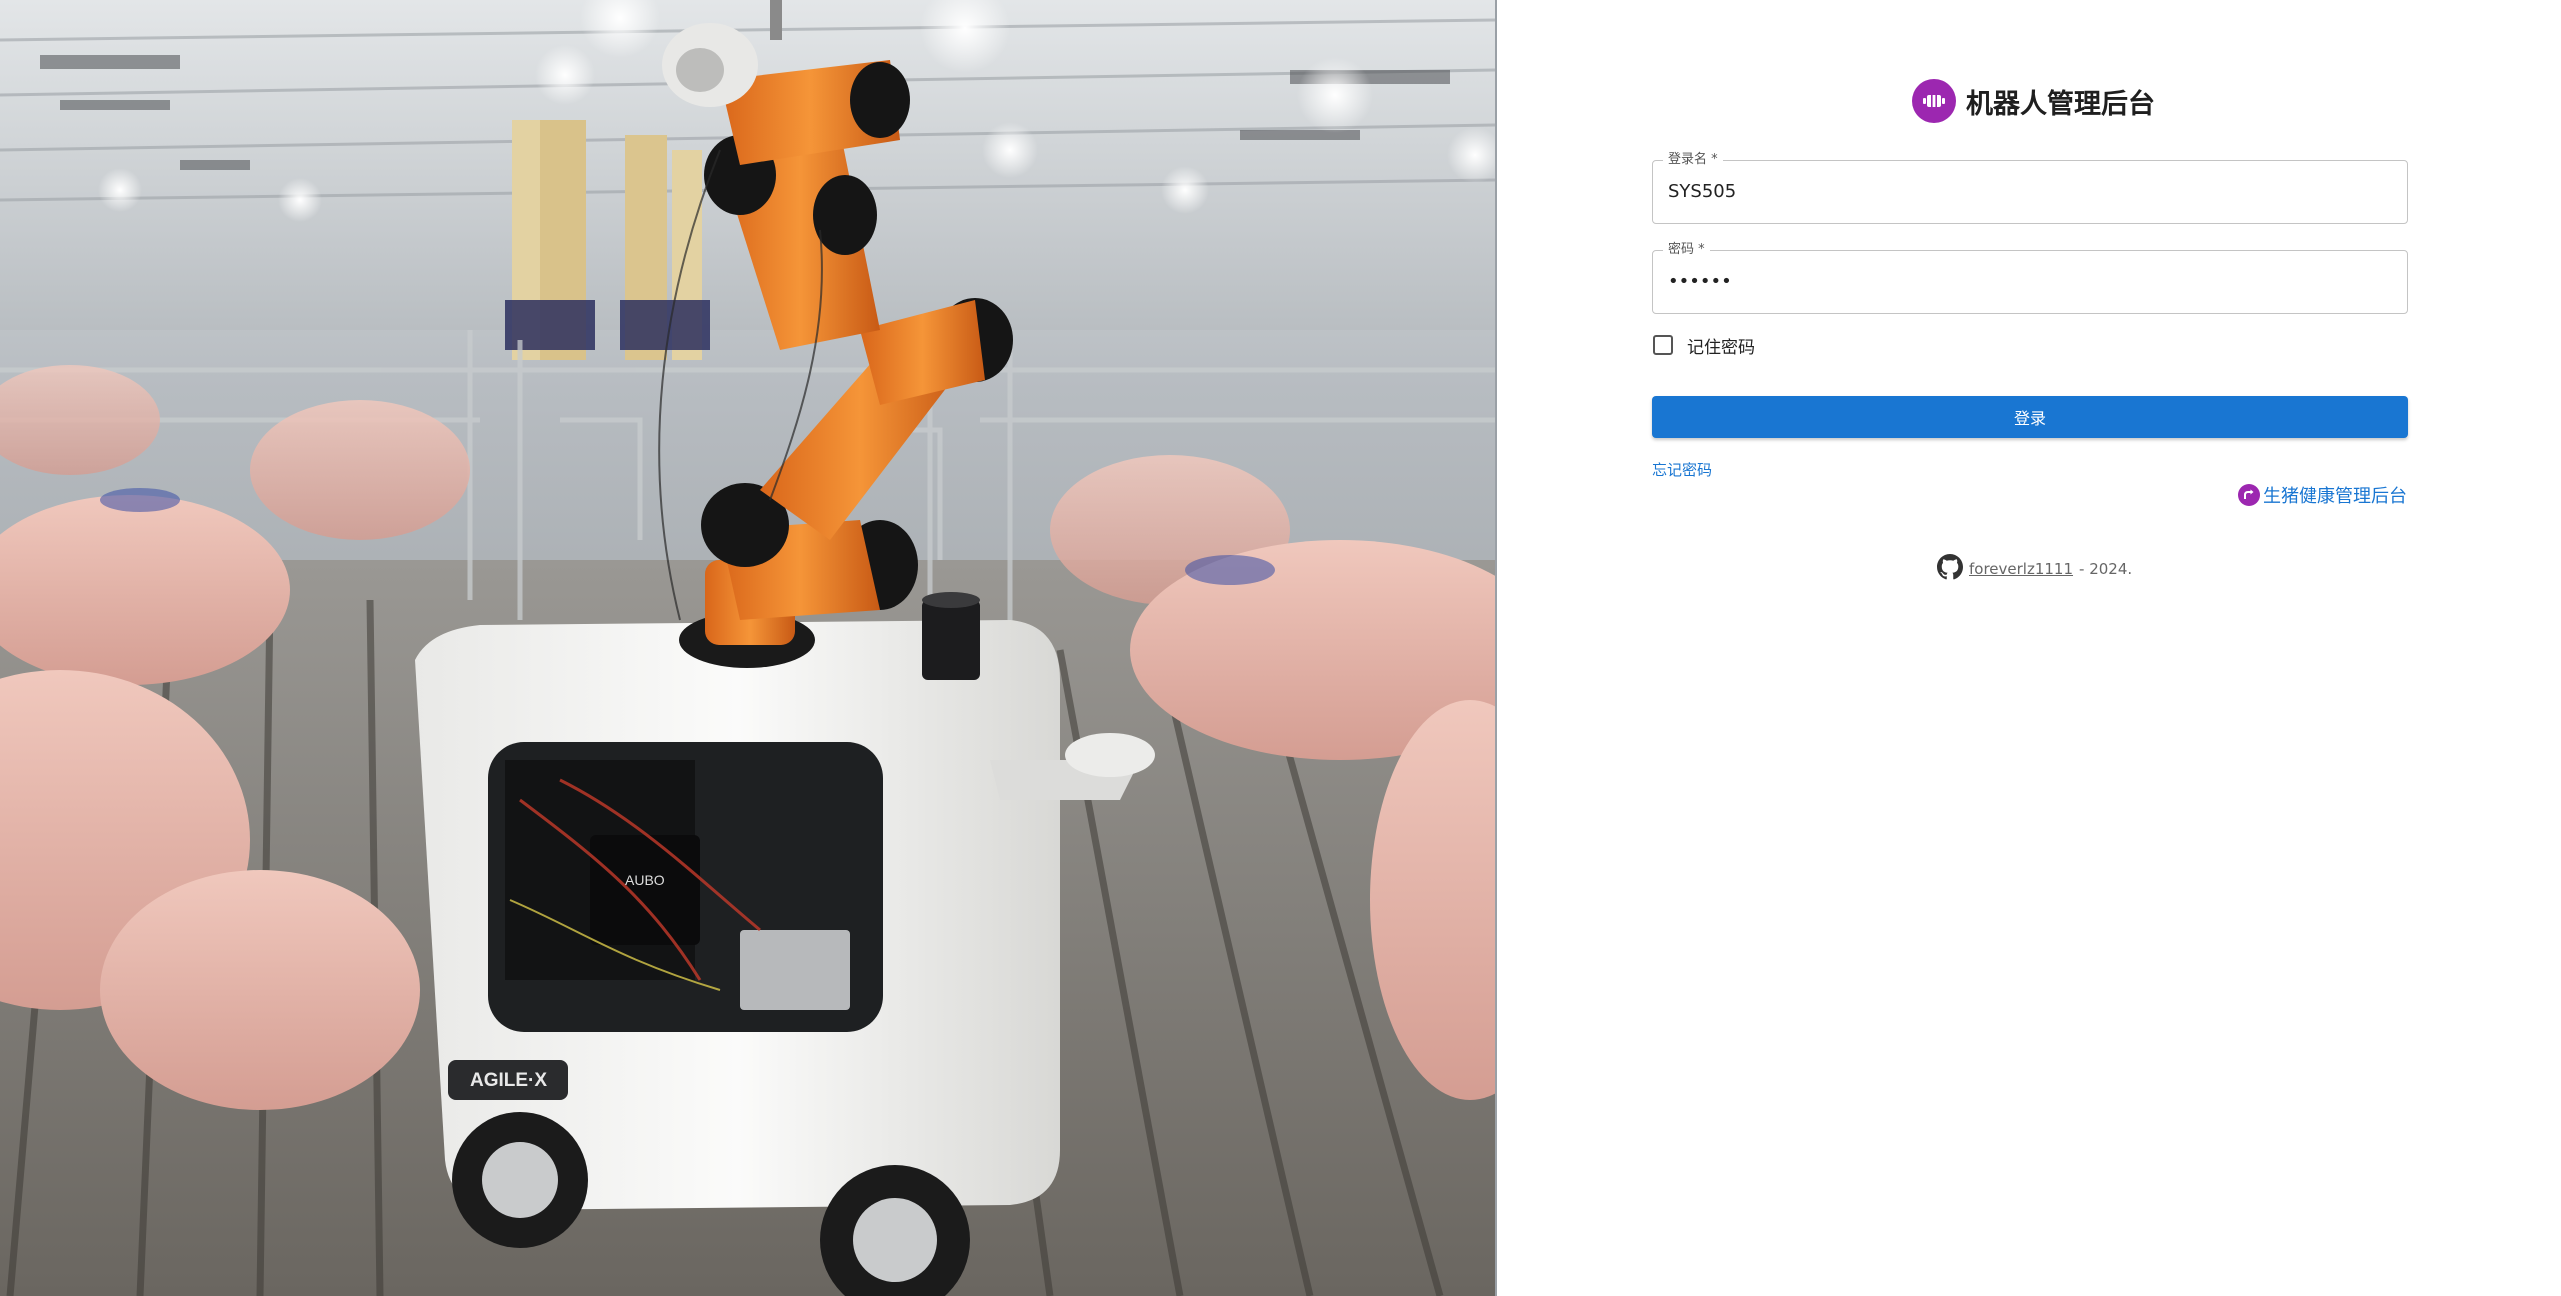  I want to click on redirect-icon, so click(2249, 495).